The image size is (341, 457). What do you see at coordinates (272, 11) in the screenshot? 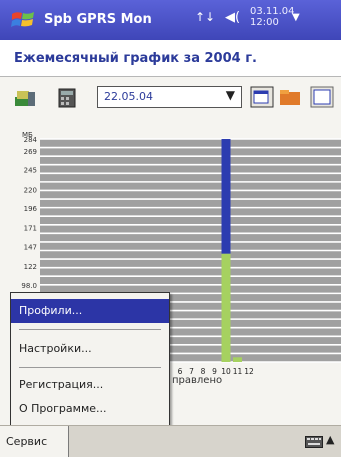
I see `clock-date: 03.11.04` at bounding box center [272, 11].